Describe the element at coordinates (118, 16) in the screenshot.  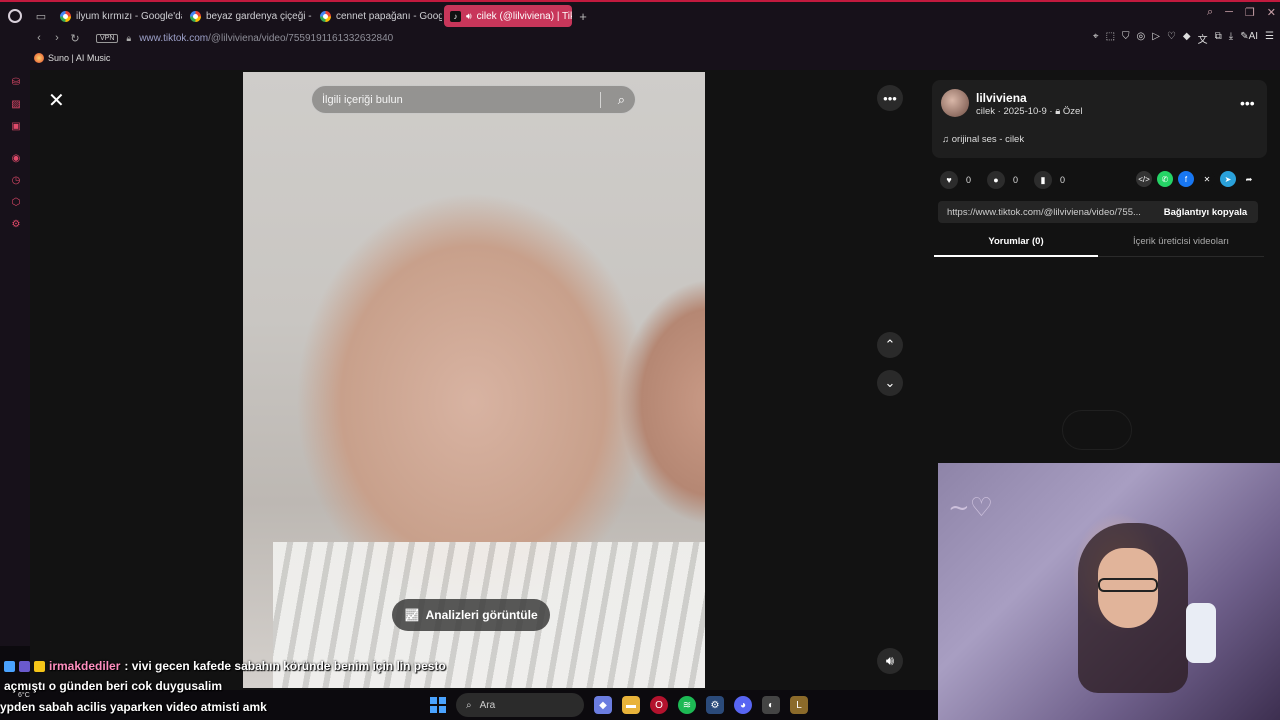
I see `tab-lilyum: ilyum kırmızı - Google'da` at that location.